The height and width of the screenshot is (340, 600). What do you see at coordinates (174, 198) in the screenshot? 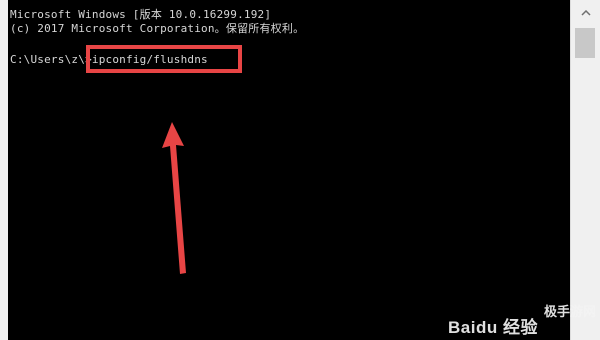
I see `pointer-arrow-icon` at bounding box center [174, 198].